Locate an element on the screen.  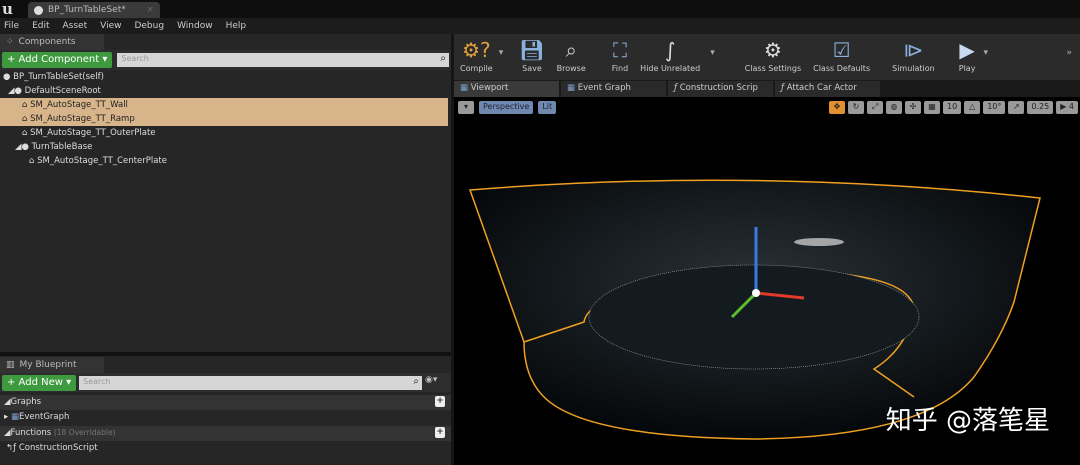
translate-mode-button: ✥ is located at coordinates (837, 107).